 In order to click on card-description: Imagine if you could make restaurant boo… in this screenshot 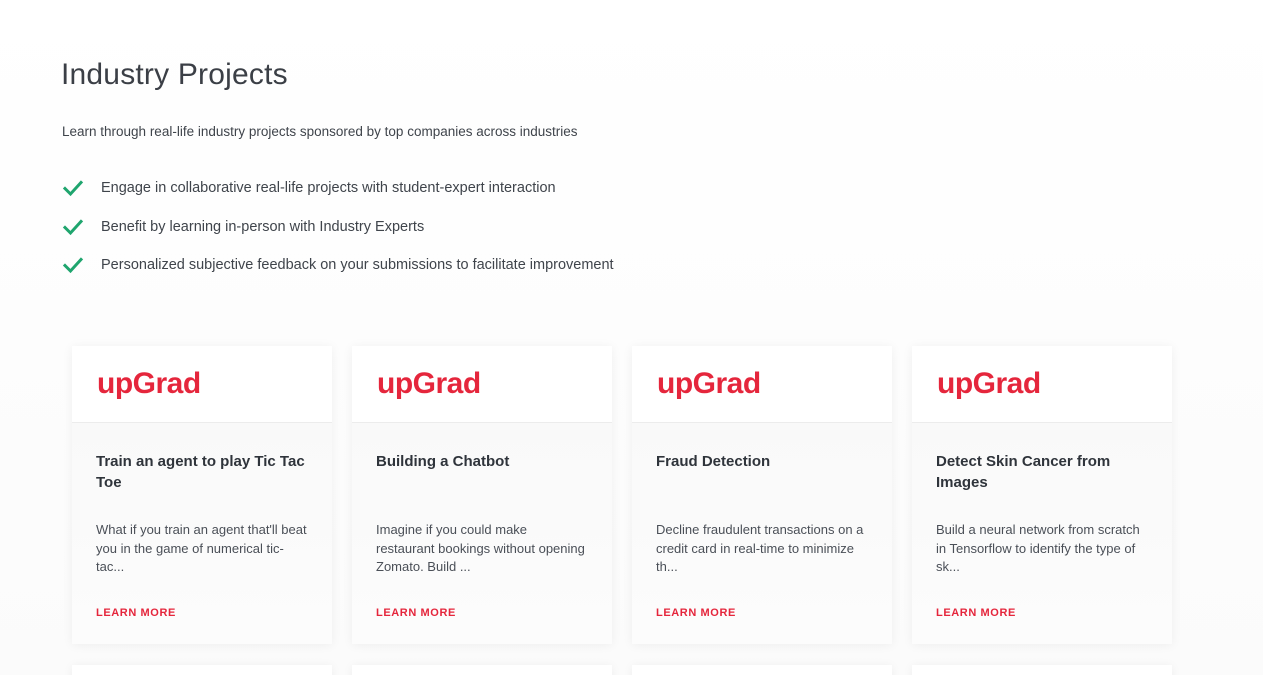, I will do `click(480, 548)`.